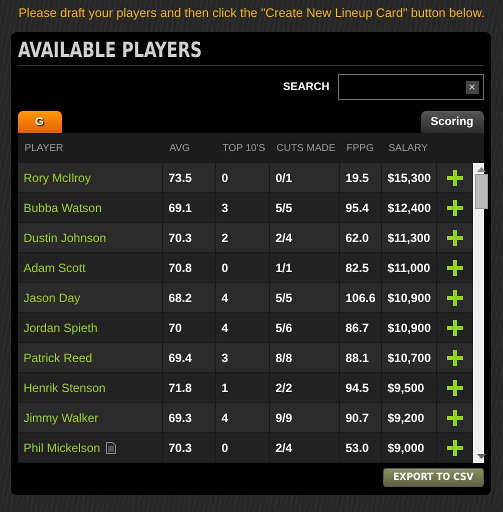 The height and width of the screenshot is (512, 503). What do you see at coordinates (361, 448) in the screenshot?
I see `table-cell: 53.0` at bounding box center [361, 448].